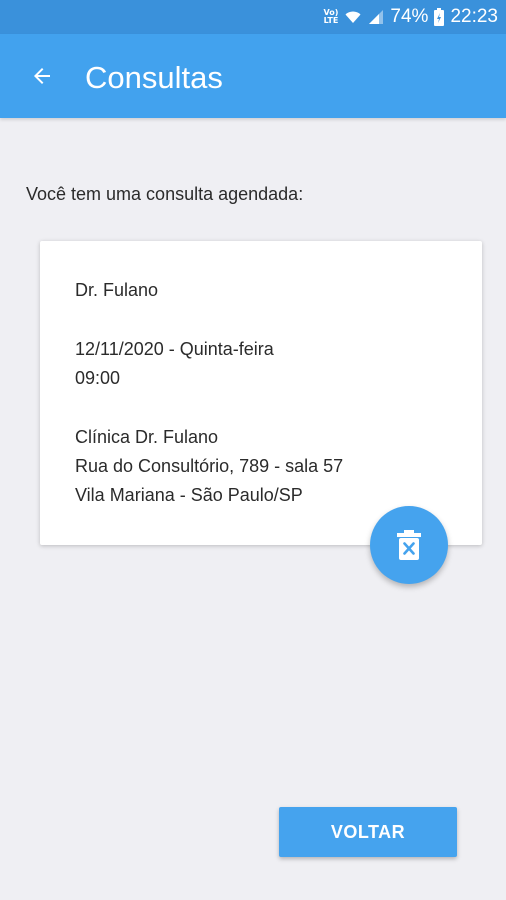 The image size is (506, 900). I want to click on appointment-intro-text: Você tem uma consulta agendada:, so click(165, 194).